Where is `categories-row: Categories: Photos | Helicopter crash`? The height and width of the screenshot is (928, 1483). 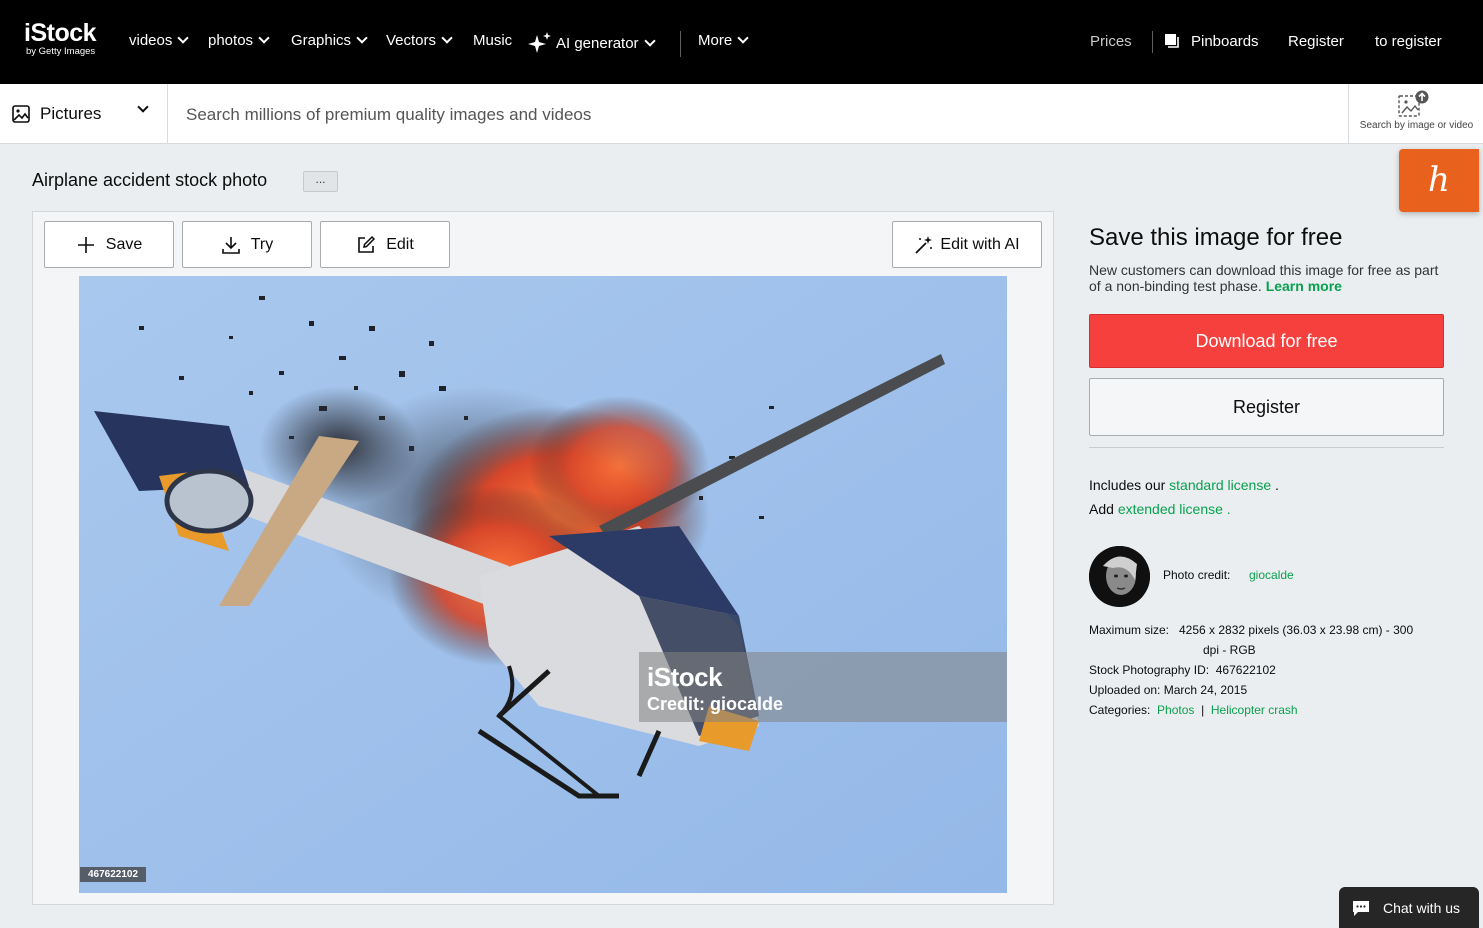
categories-row: Categories: Photos | Helicopter crash is located at coordinates (1193, 710).